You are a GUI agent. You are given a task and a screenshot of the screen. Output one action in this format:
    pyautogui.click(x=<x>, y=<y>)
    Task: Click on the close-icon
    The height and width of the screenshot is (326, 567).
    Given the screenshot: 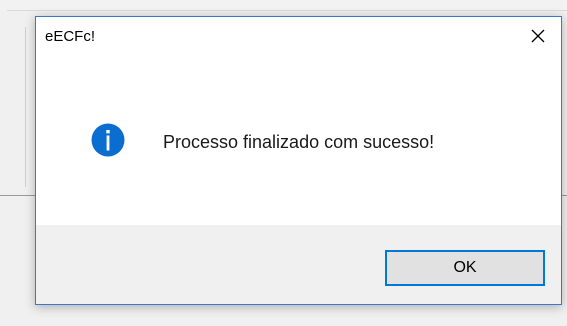 What is the action you would take?
    pyautogui.click(x=538, y=36)
    